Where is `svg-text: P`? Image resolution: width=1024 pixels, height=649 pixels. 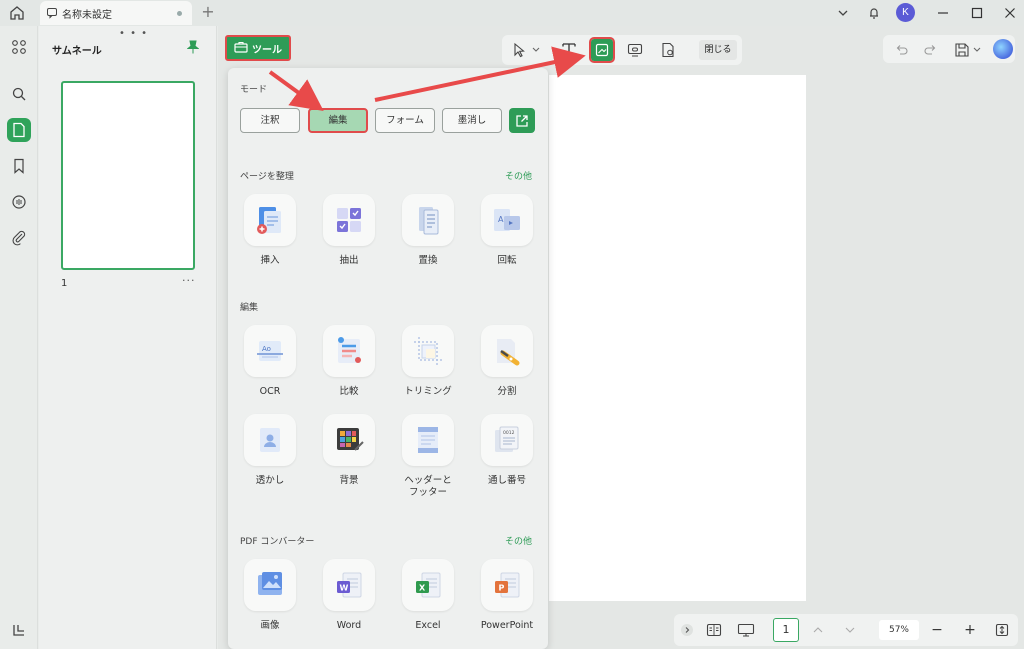
svg-text: P is located at coordinates (502, 588).